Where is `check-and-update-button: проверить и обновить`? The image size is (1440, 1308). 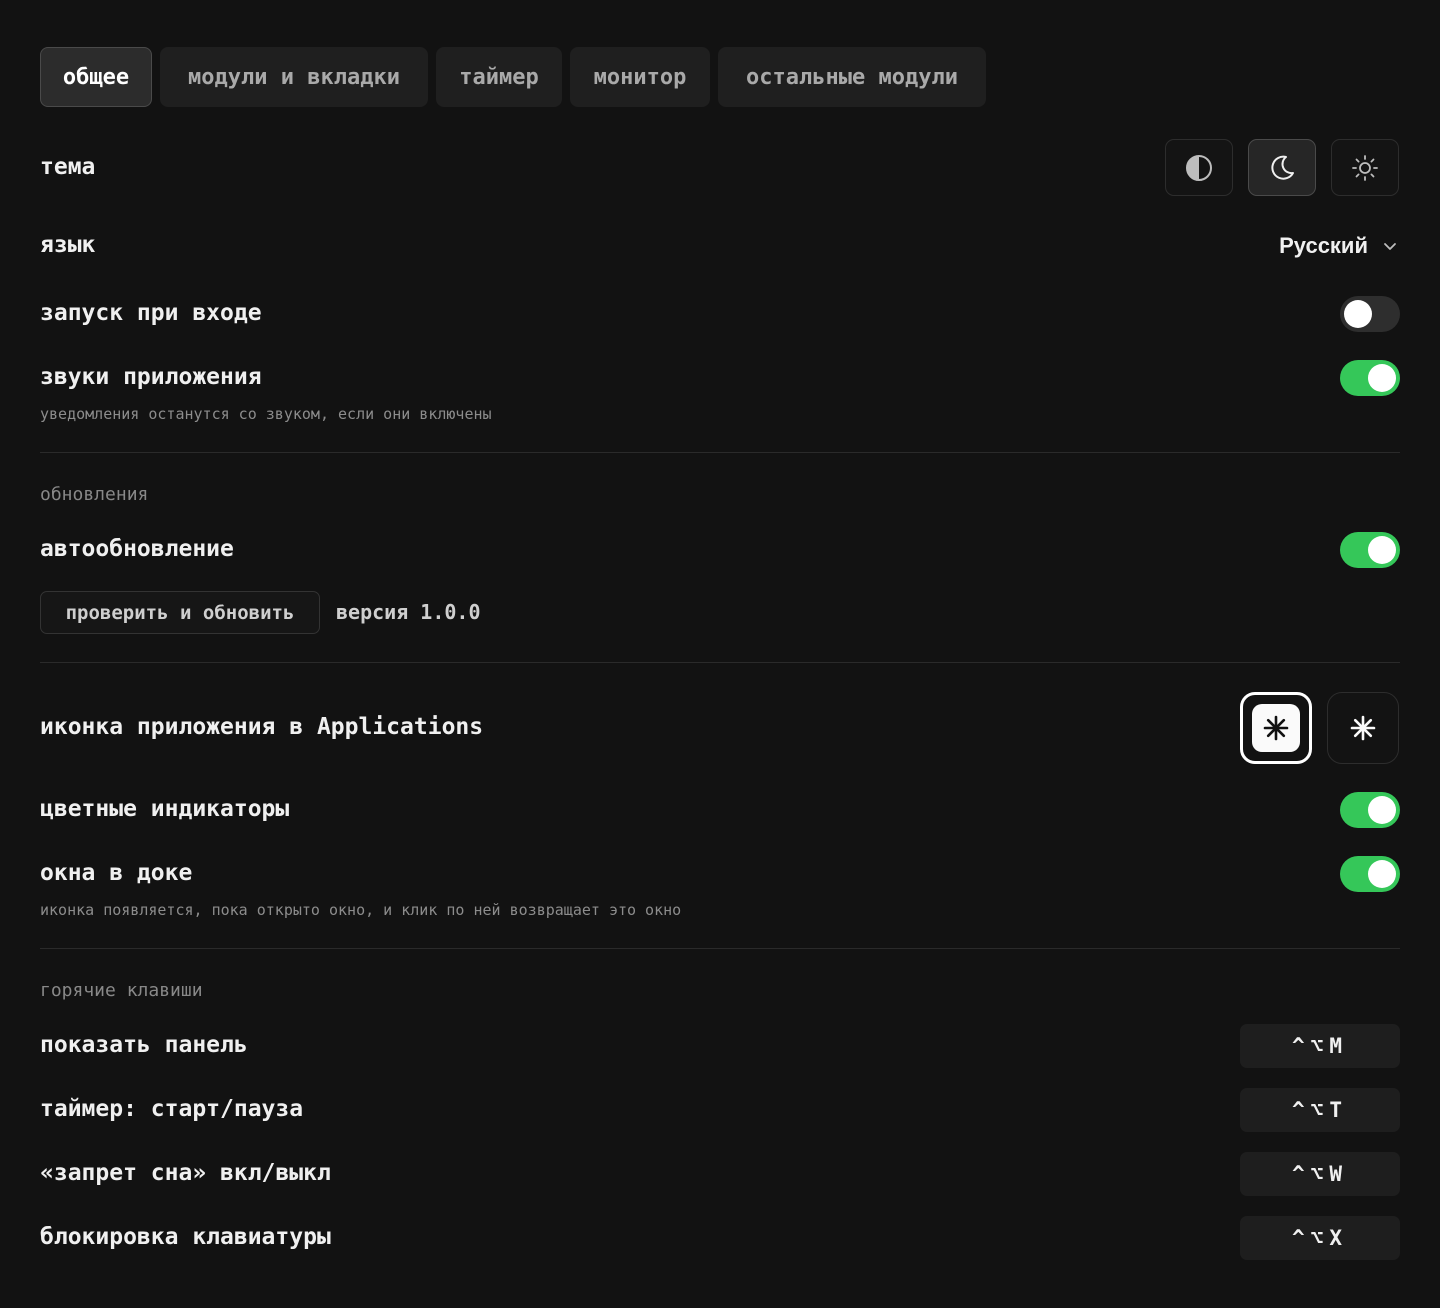
check-and-update-button: проверить и обновить is located at coordinates (180, 612).